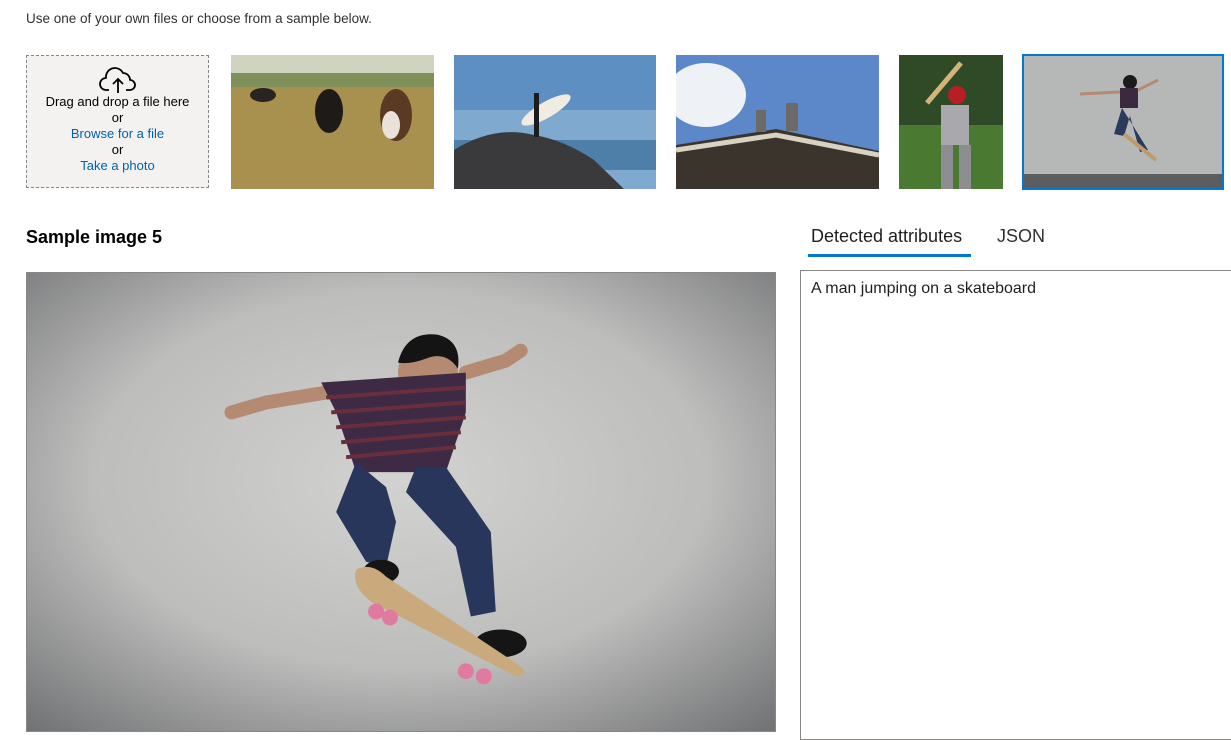  I want to click on sample-thumbnail-skateboarder, so click(1123, 122).